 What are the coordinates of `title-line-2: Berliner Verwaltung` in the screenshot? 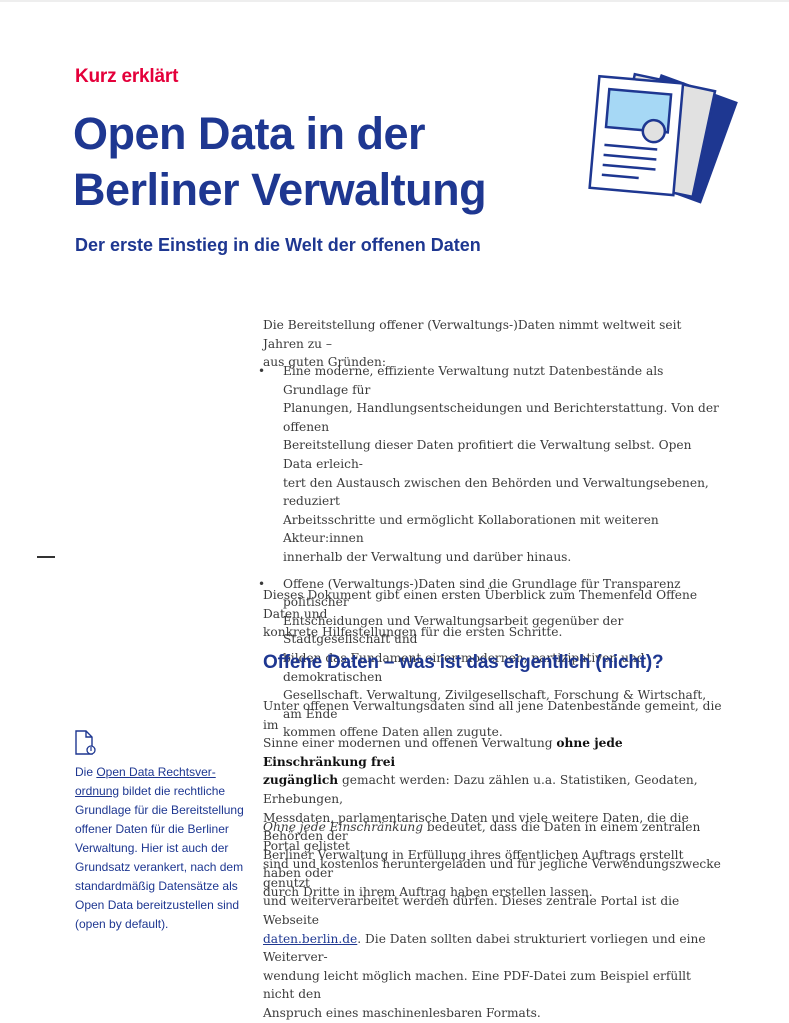 It's located at (280, 189).